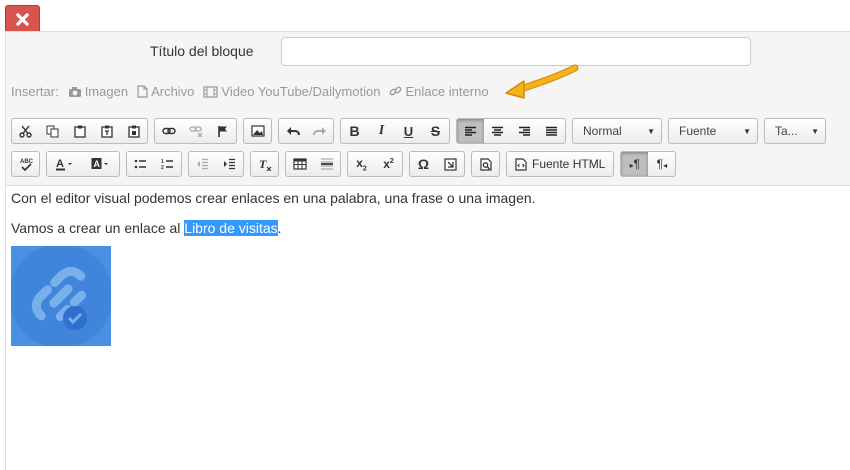 The image size is (850, 470). Describe the element at coordinates (231, 228) in the screenshot. I see `selected-text: Libro de visitas` at that location.